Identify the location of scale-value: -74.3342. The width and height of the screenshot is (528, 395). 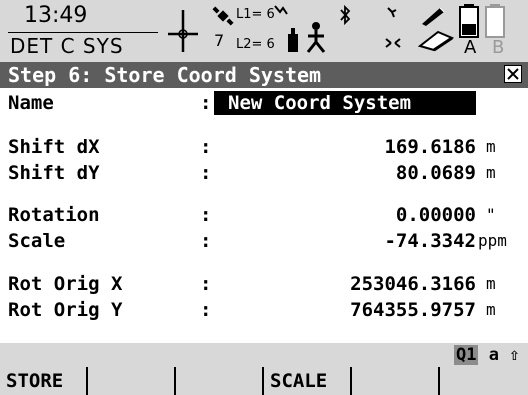
(430, 241).